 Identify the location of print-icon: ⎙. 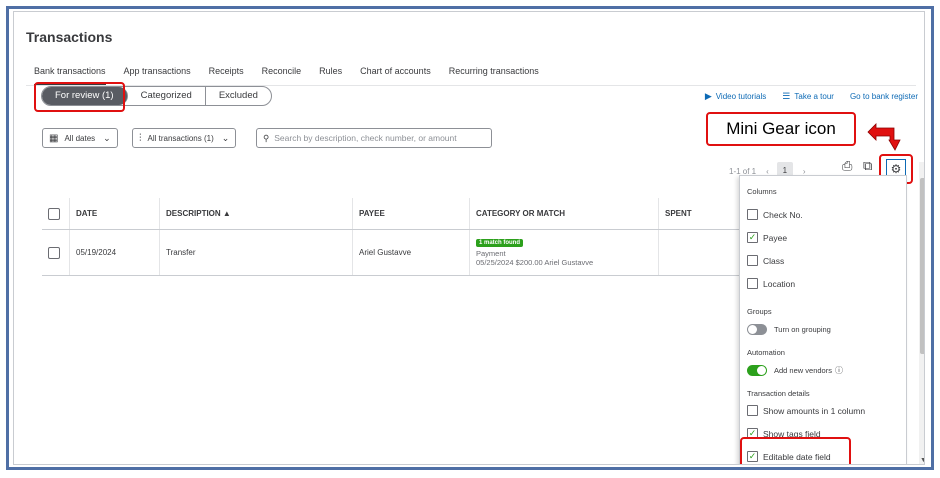
(847, 166).